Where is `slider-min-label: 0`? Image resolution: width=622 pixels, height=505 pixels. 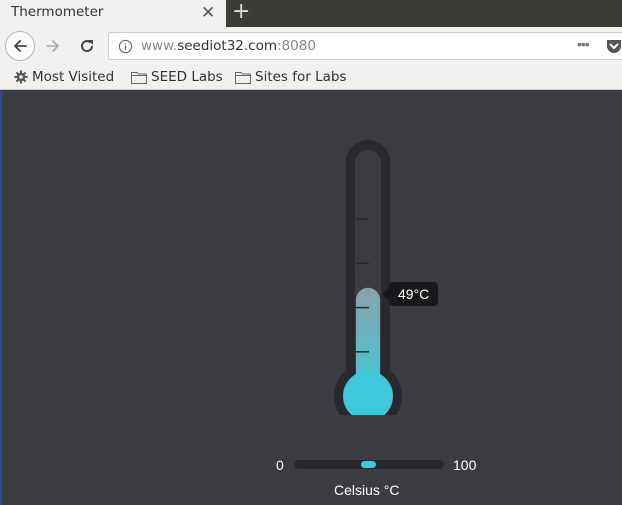 slider-min-label: 0 is located at coordinates (280, 465).